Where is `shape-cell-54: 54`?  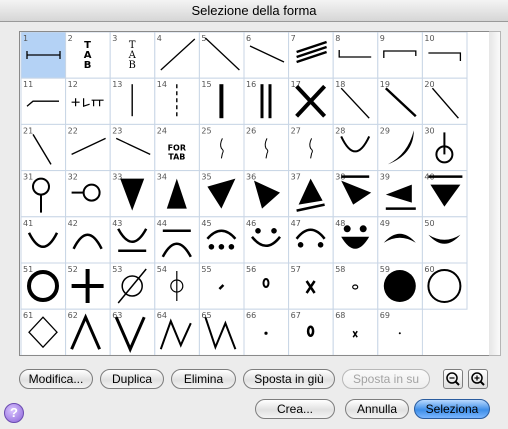
shape-cell-54: 54 is located at coordinates (177, 286).